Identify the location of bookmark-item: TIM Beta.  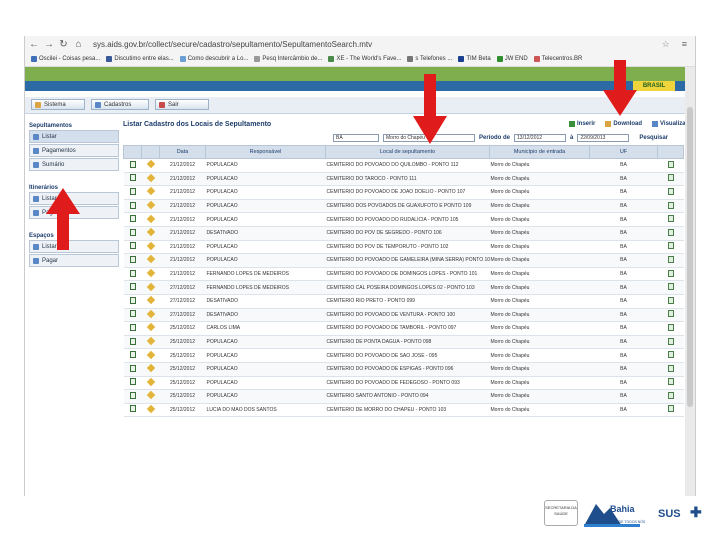
(474, 59).